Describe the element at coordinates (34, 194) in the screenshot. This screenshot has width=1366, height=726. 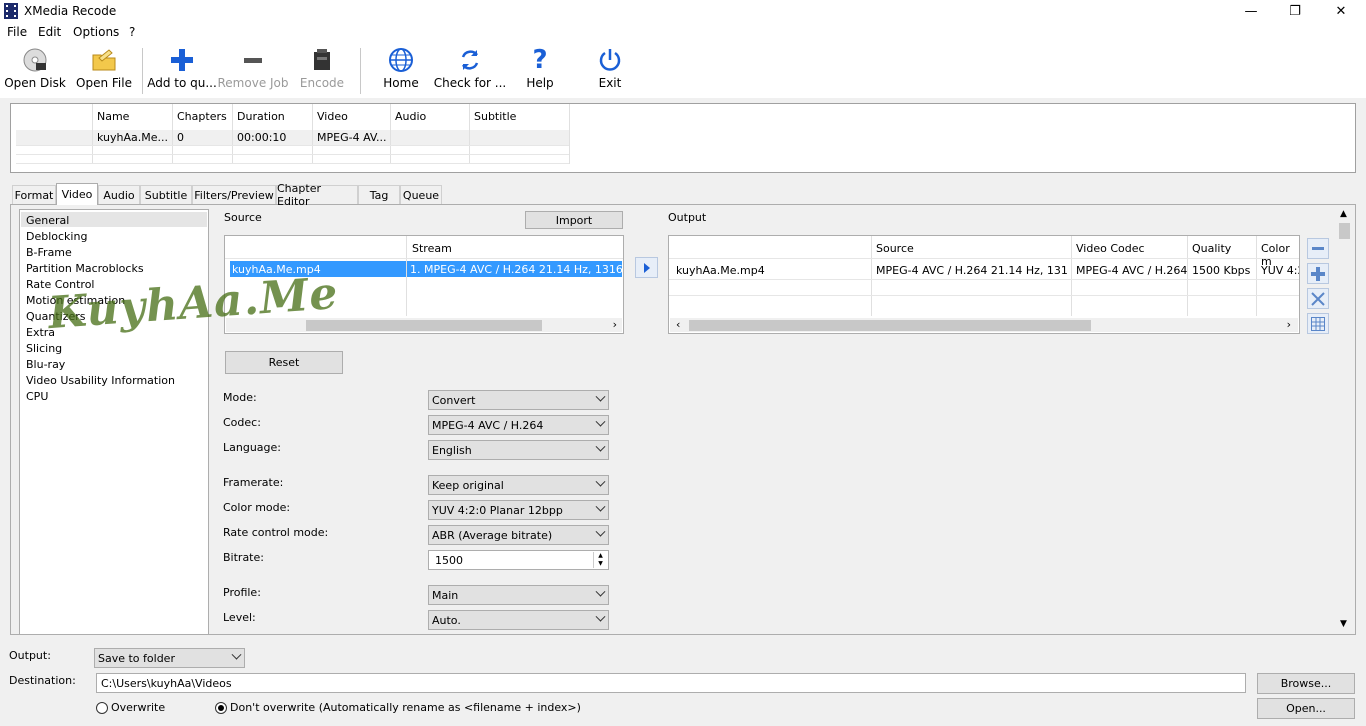
I see `tab-format: Format` at that location.